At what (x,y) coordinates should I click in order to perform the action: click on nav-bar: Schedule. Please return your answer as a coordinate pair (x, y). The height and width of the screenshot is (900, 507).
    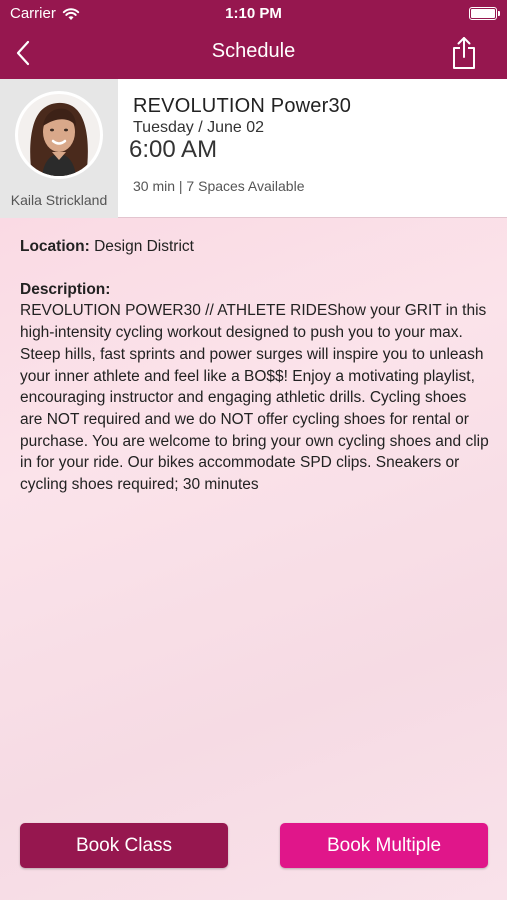
    Looking at the image, I should click on (253, 53).